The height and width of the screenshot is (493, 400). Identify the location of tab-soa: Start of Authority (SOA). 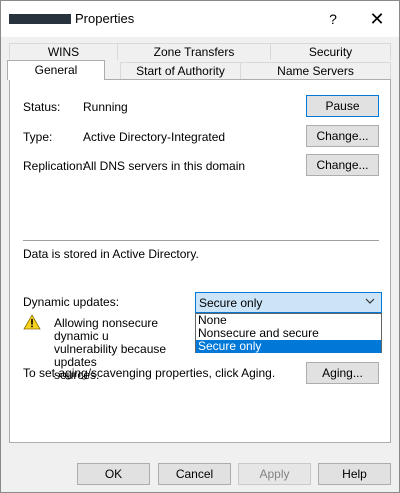
(180, 78).